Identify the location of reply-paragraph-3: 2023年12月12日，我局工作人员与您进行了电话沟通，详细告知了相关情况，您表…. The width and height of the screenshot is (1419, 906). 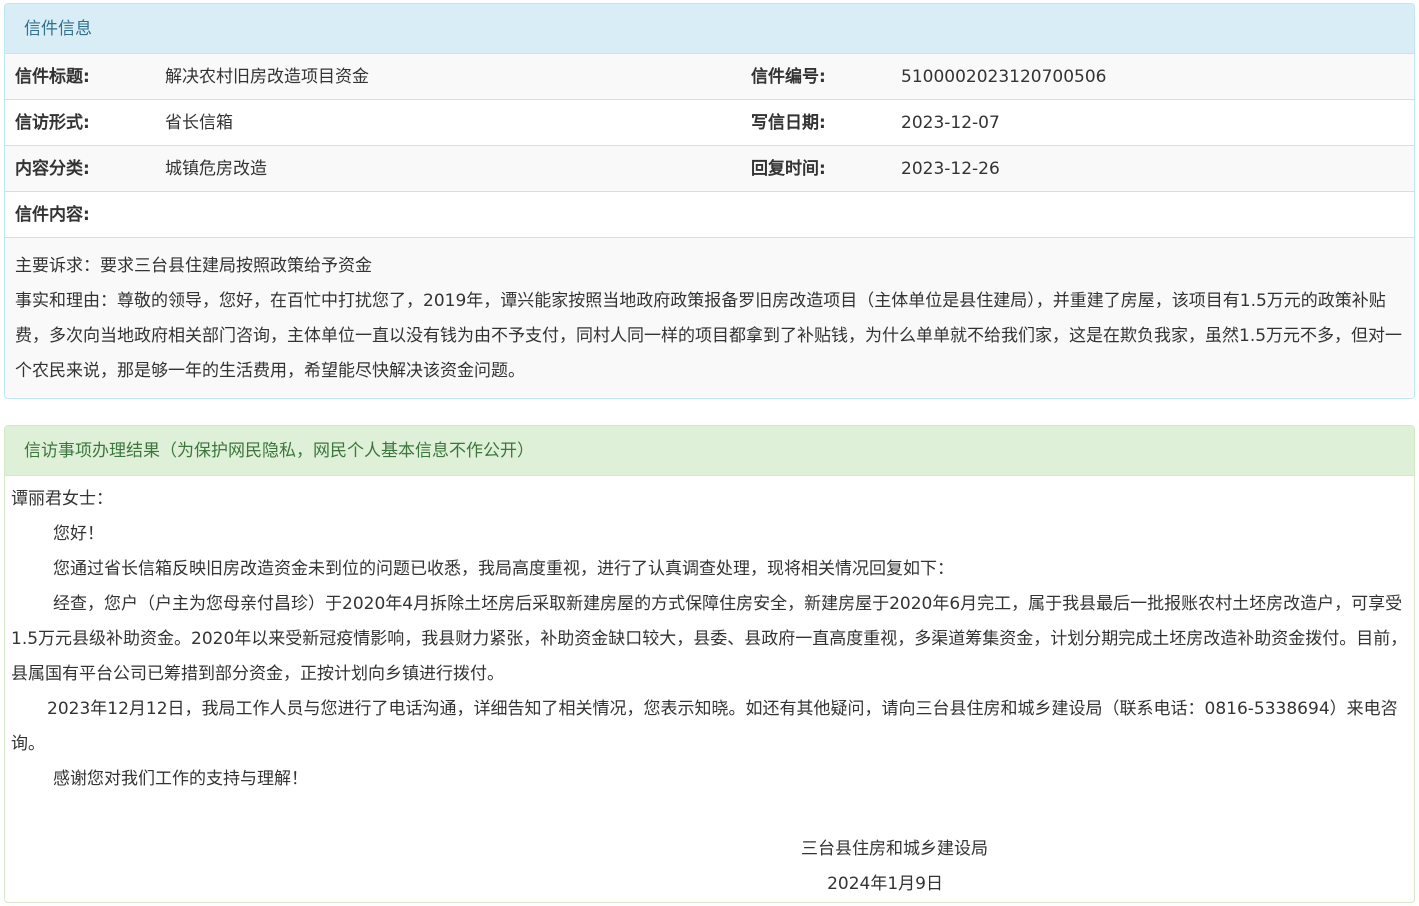
(704, 726).